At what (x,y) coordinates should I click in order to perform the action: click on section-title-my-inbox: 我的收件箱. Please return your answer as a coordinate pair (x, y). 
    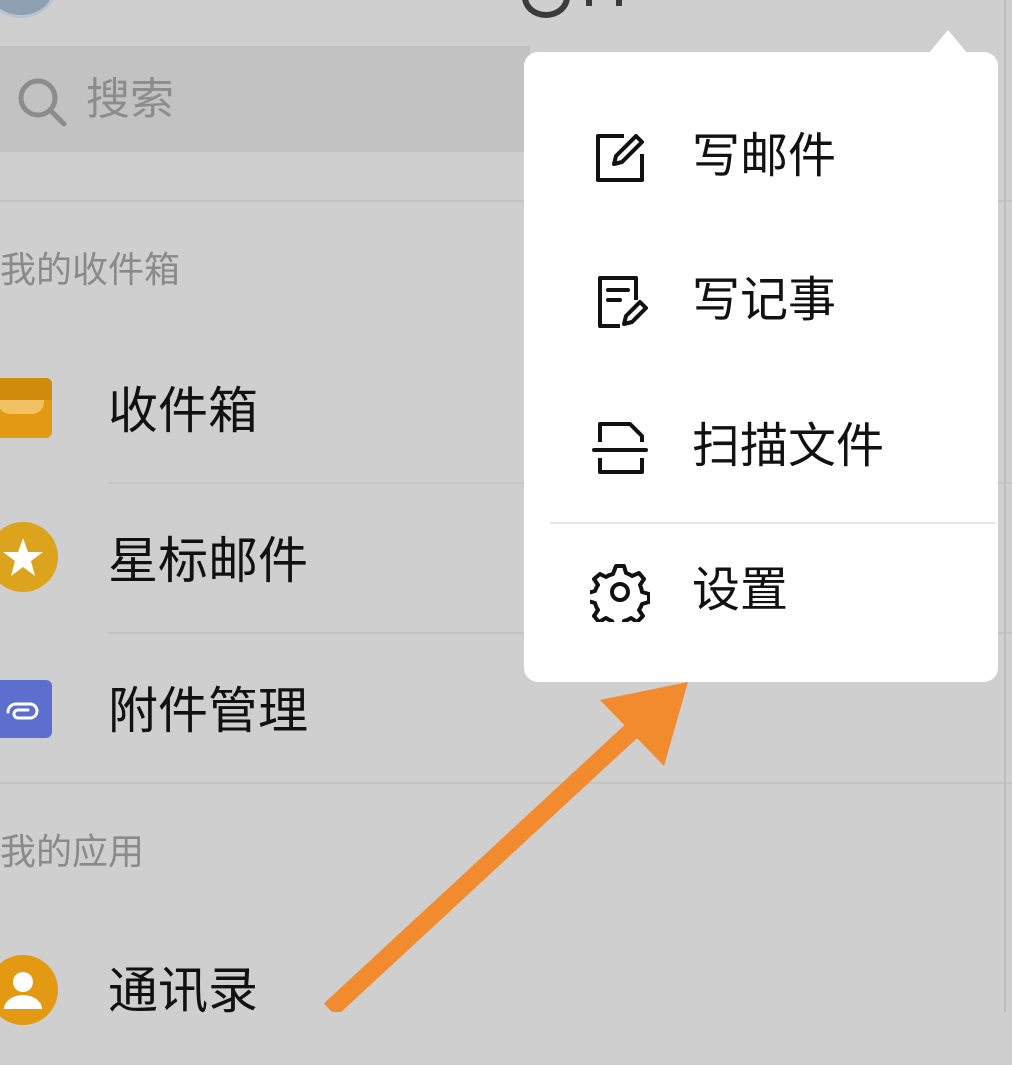
    Looking at the image, I should click on (90, 270).